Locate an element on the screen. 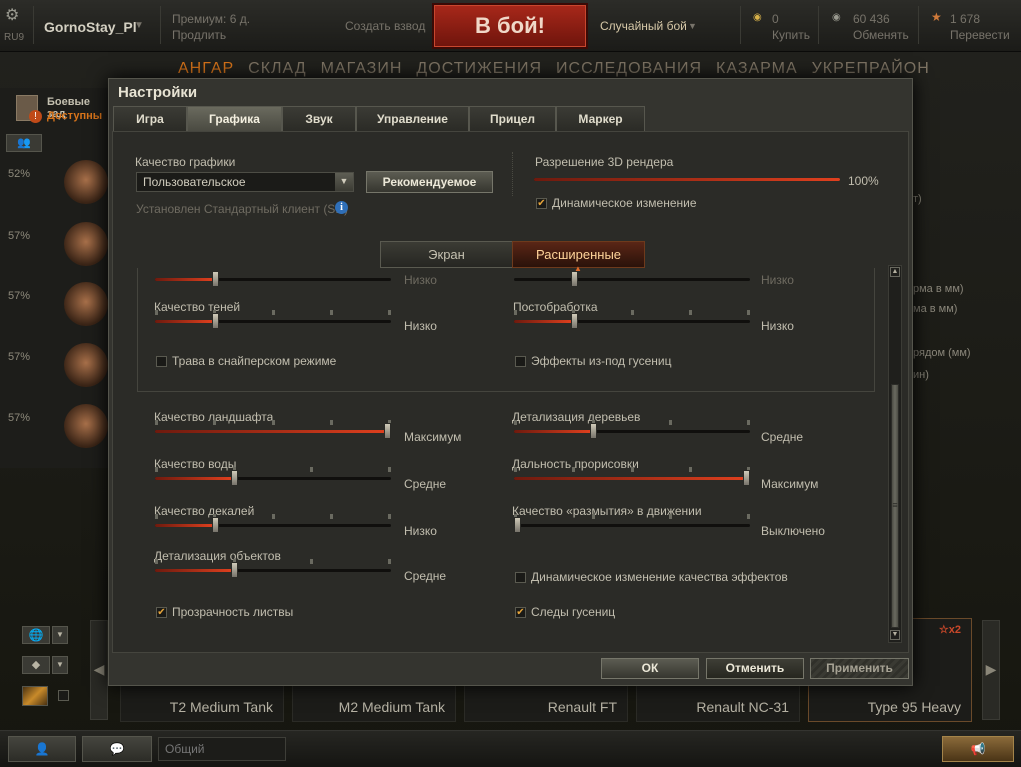  recommended-button: Рекомендуемое is located at coordinates (429, 182).